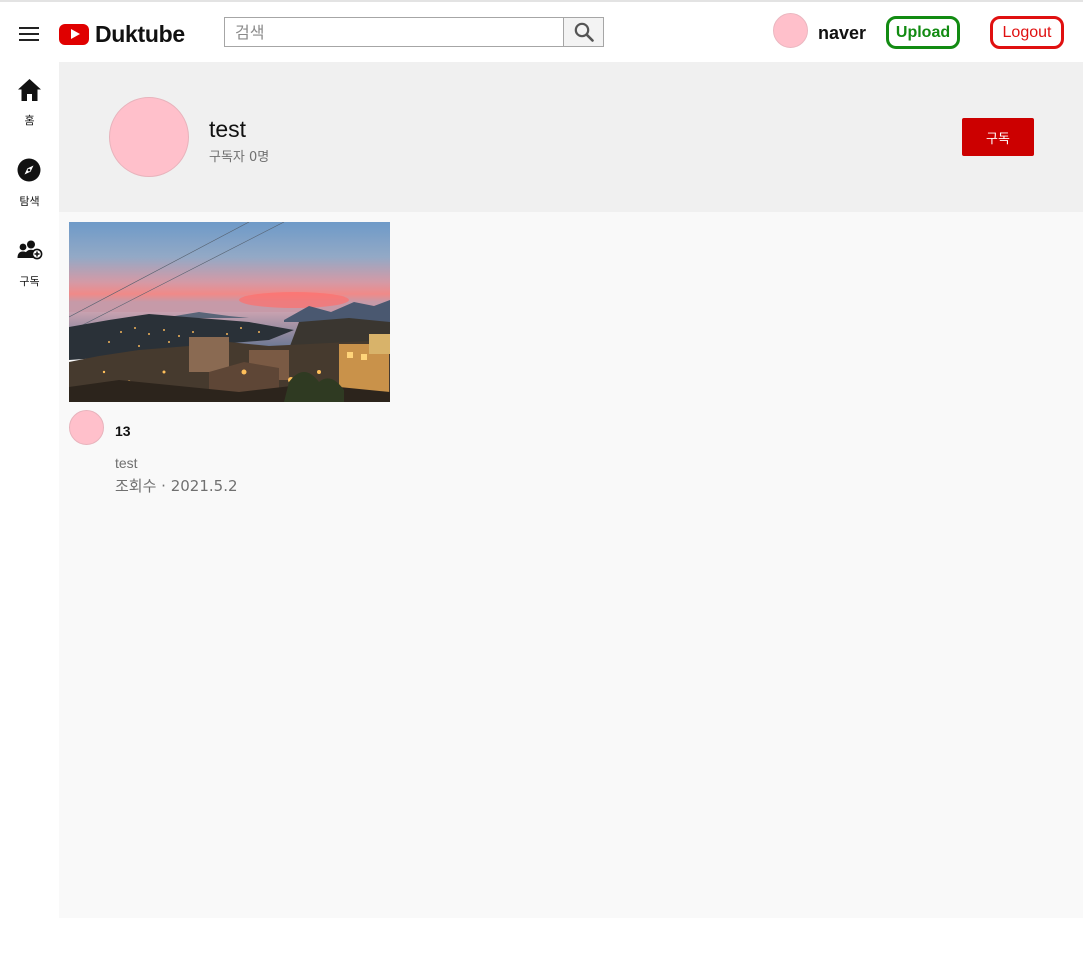 Image resolution: width=1083 pixels, height=971 pixels. What do you see at coordinates (149, 137) in the screenshot?
I see `channel-avatar` at bounding box center [149, 137].